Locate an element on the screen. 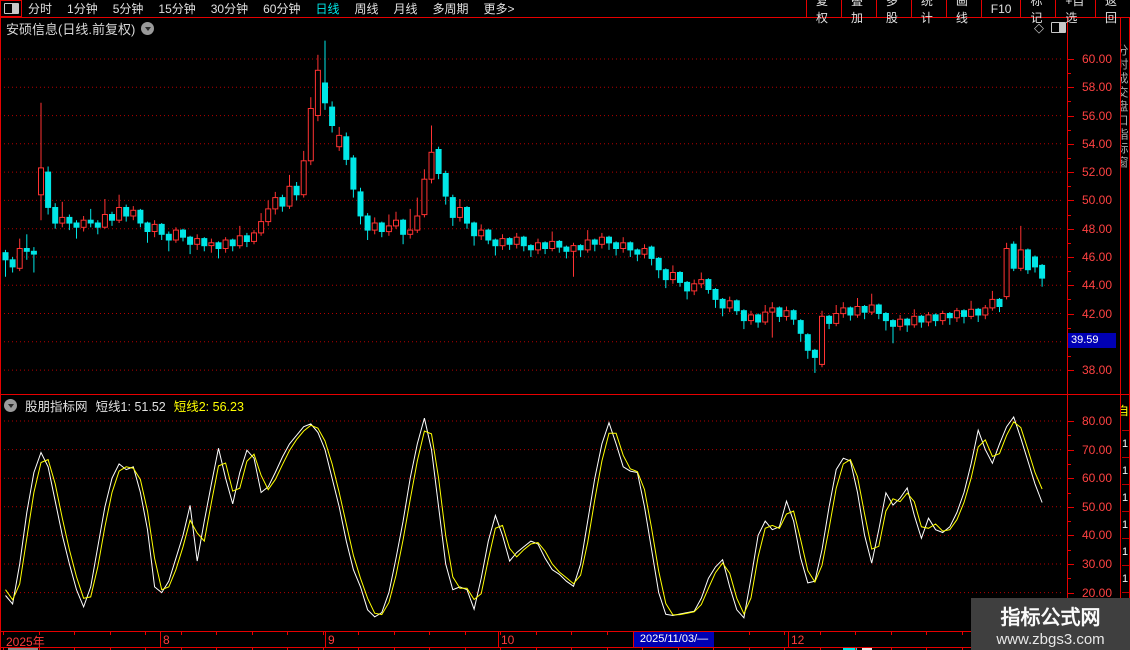 The height and width of the screenshot is (650, 1130). f10-button: F10 is located at coordinates (1000, 8).